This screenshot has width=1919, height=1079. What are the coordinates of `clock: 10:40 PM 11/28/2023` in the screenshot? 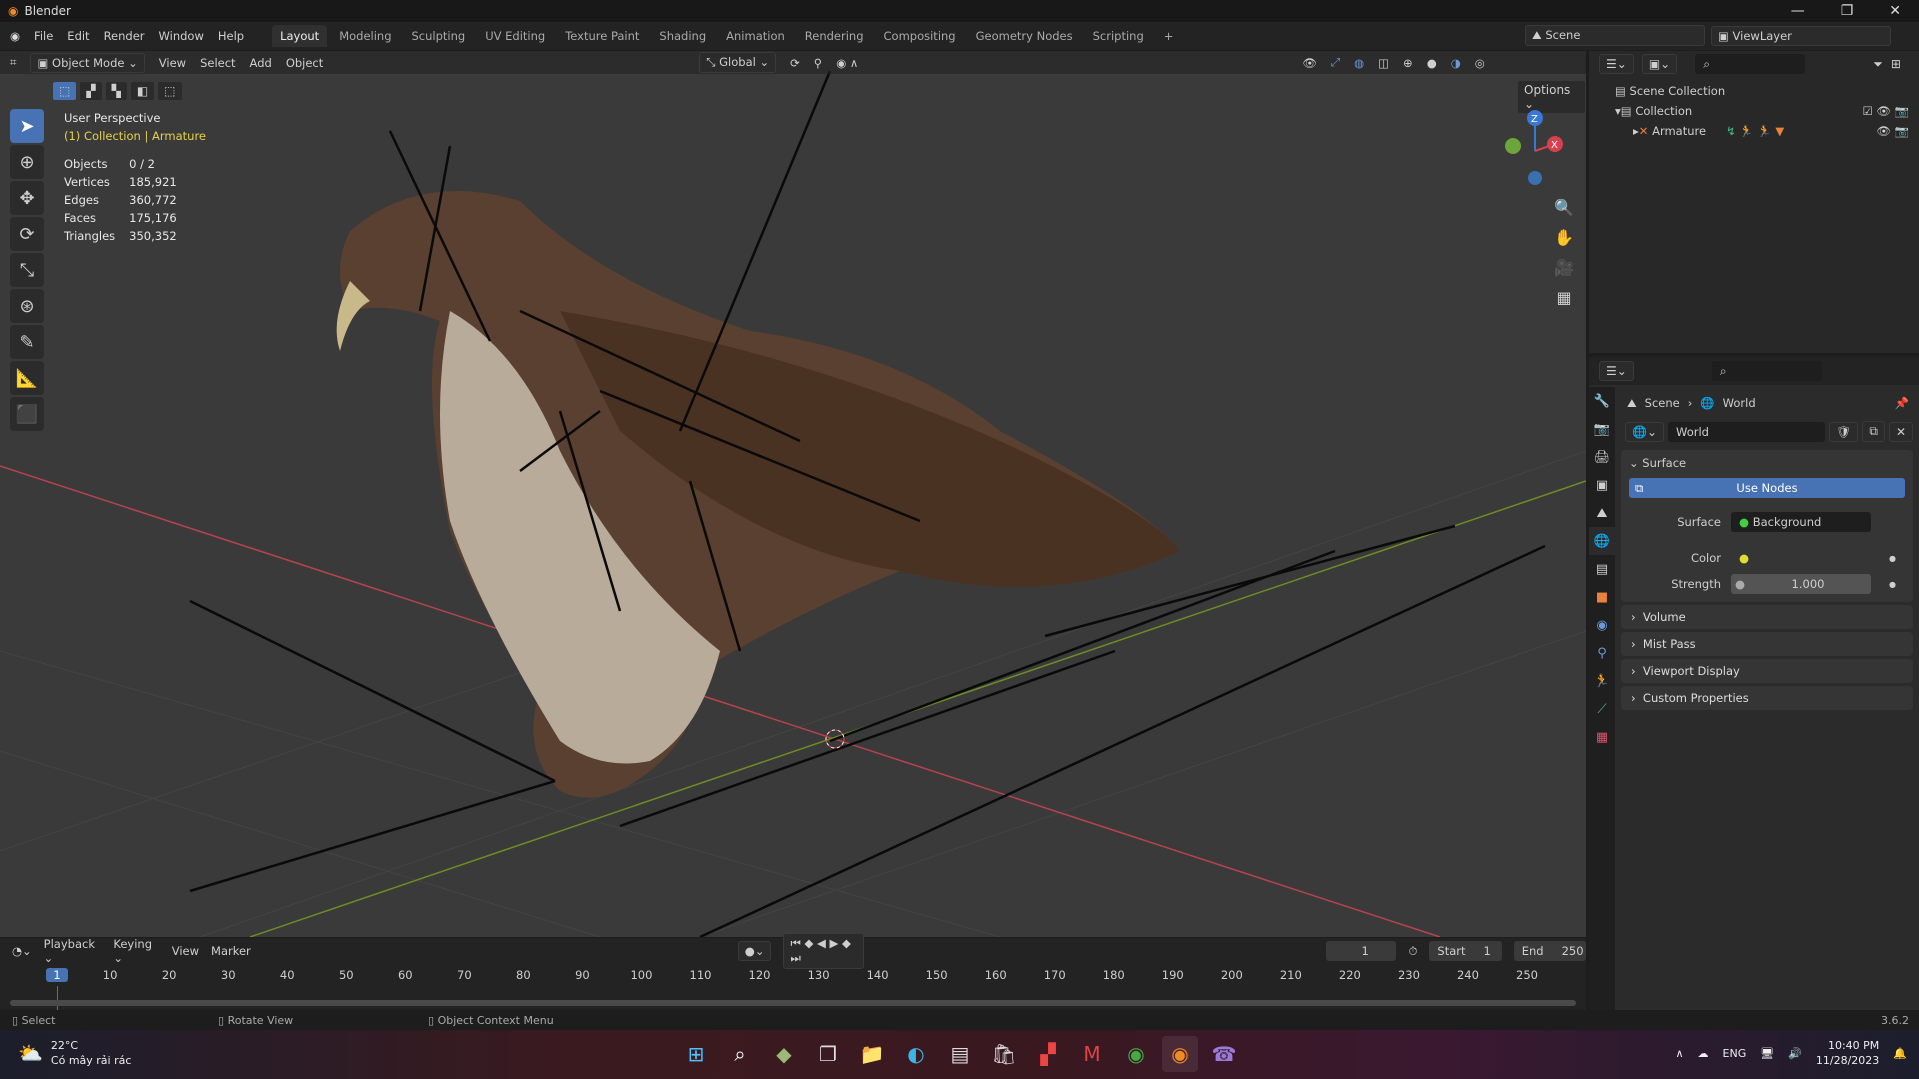 It's located at (1847, 1053).